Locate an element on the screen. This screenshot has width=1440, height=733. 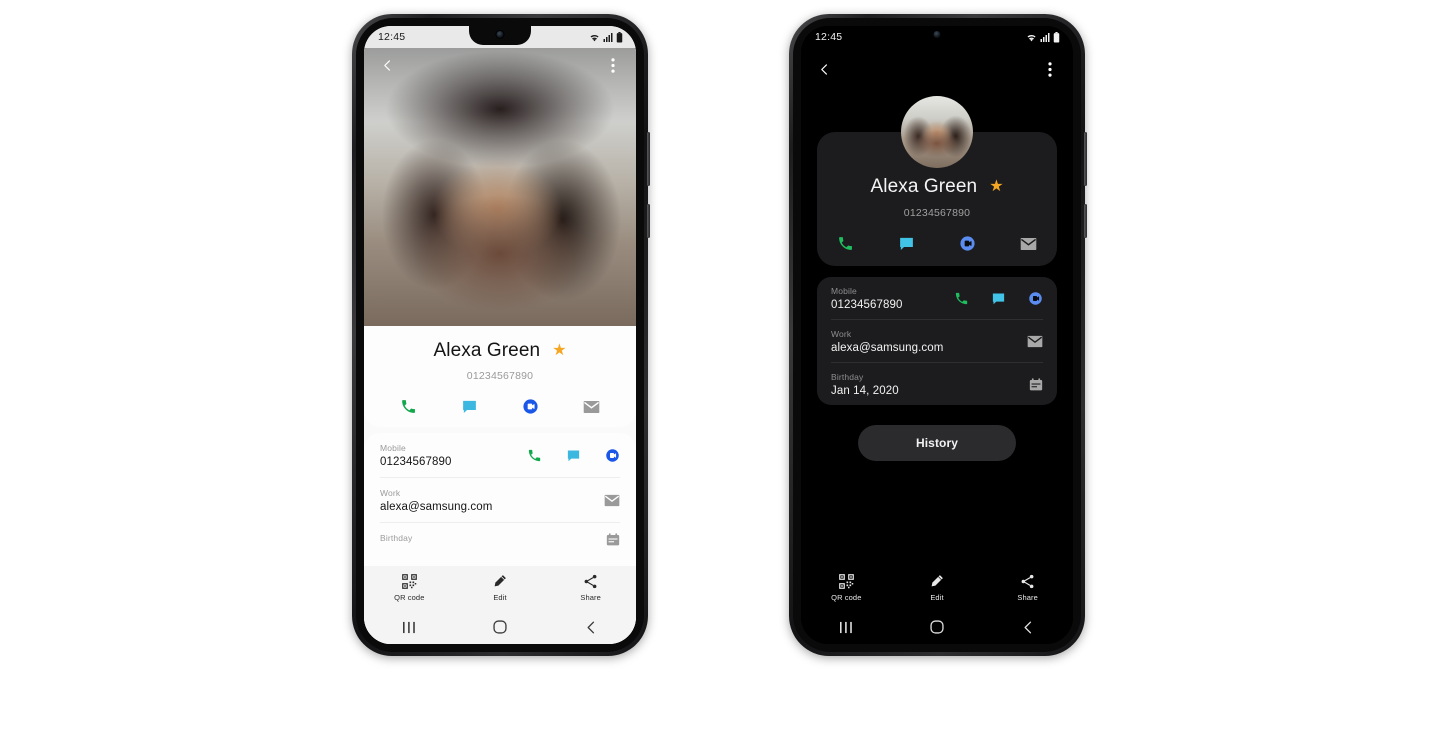
contact-name-row: Alexa Green ★ is located at coordinates (499, 351).